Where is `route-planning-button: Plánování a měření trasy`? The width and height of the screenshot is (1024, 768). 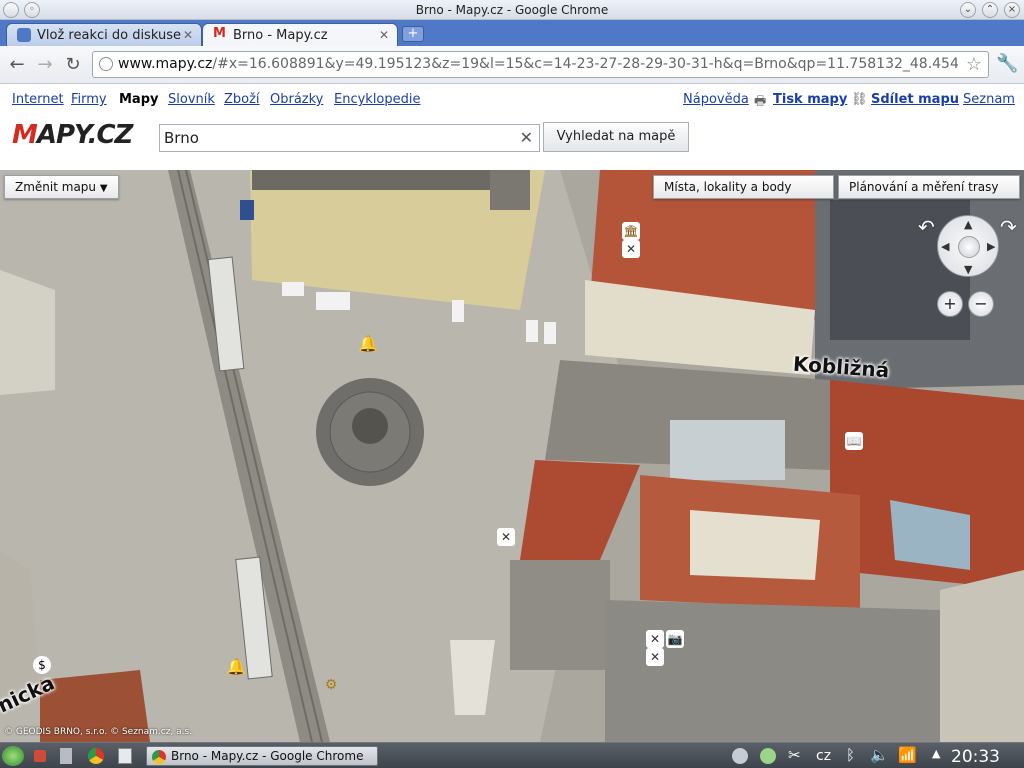 route-planning-button: Plánování a měření trasy is located at coordinates (929, 187).